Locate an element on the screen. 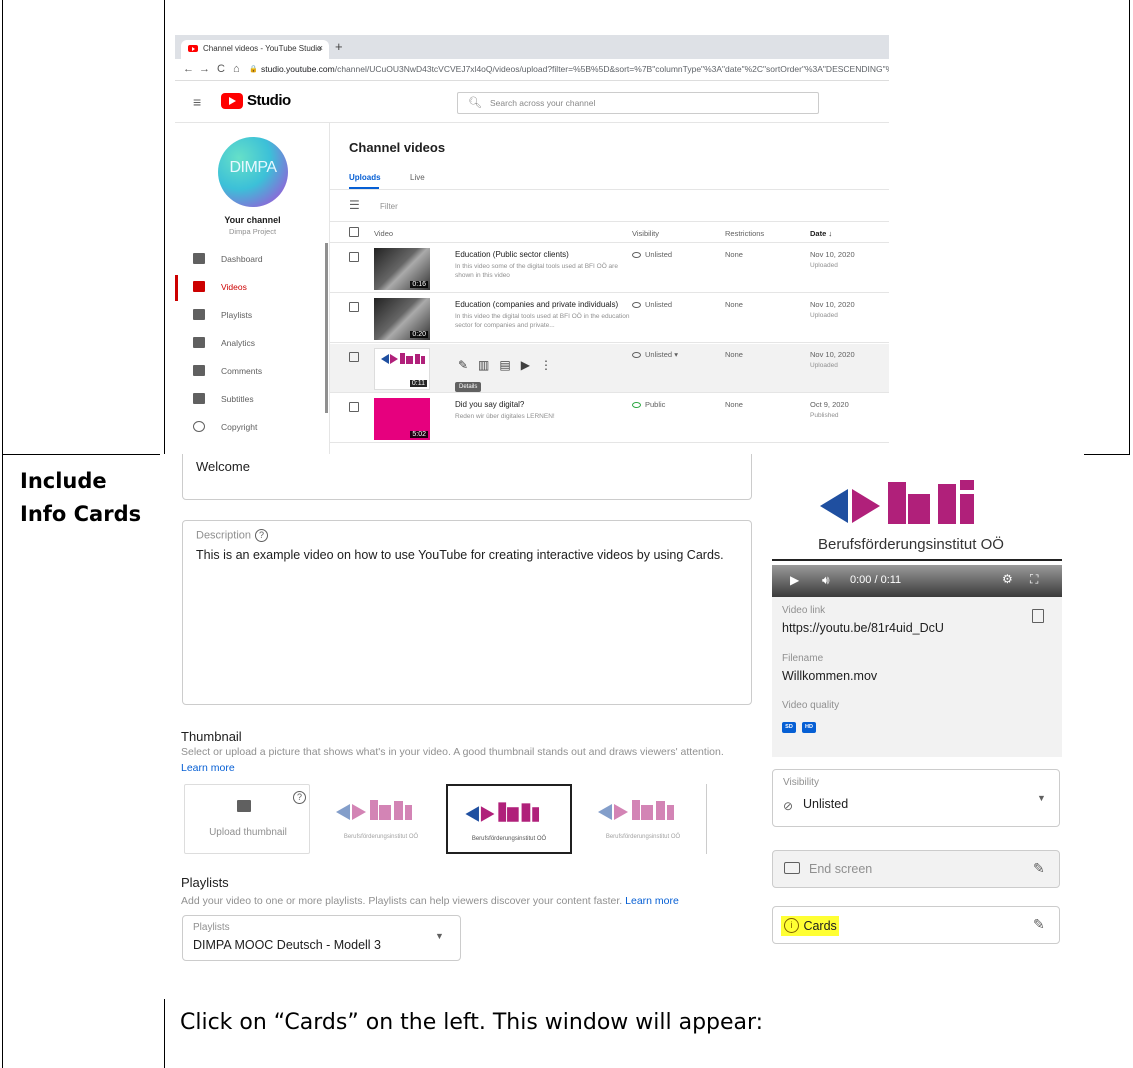 The image size is (1133, 1068). sidebar-item-playlists: Playlists is located at coordinates (252, 316).